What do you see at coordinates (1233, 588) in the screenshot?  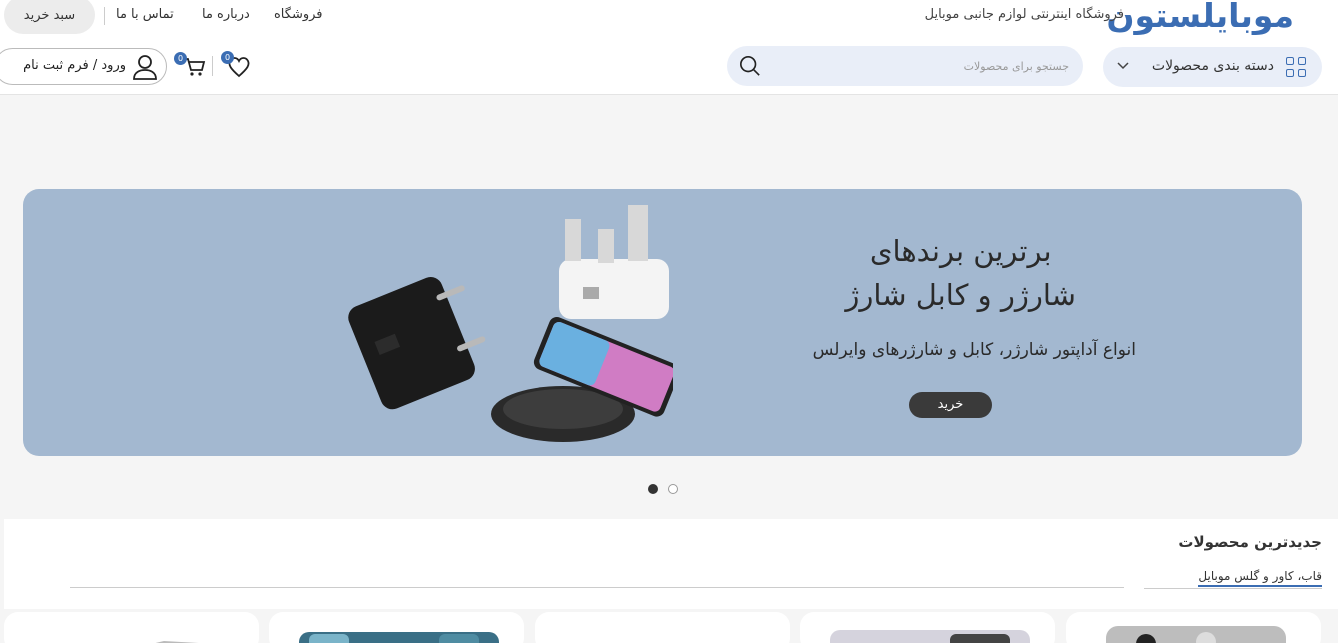 I see `section-tab-underline` at bounding box center [1233, 588].